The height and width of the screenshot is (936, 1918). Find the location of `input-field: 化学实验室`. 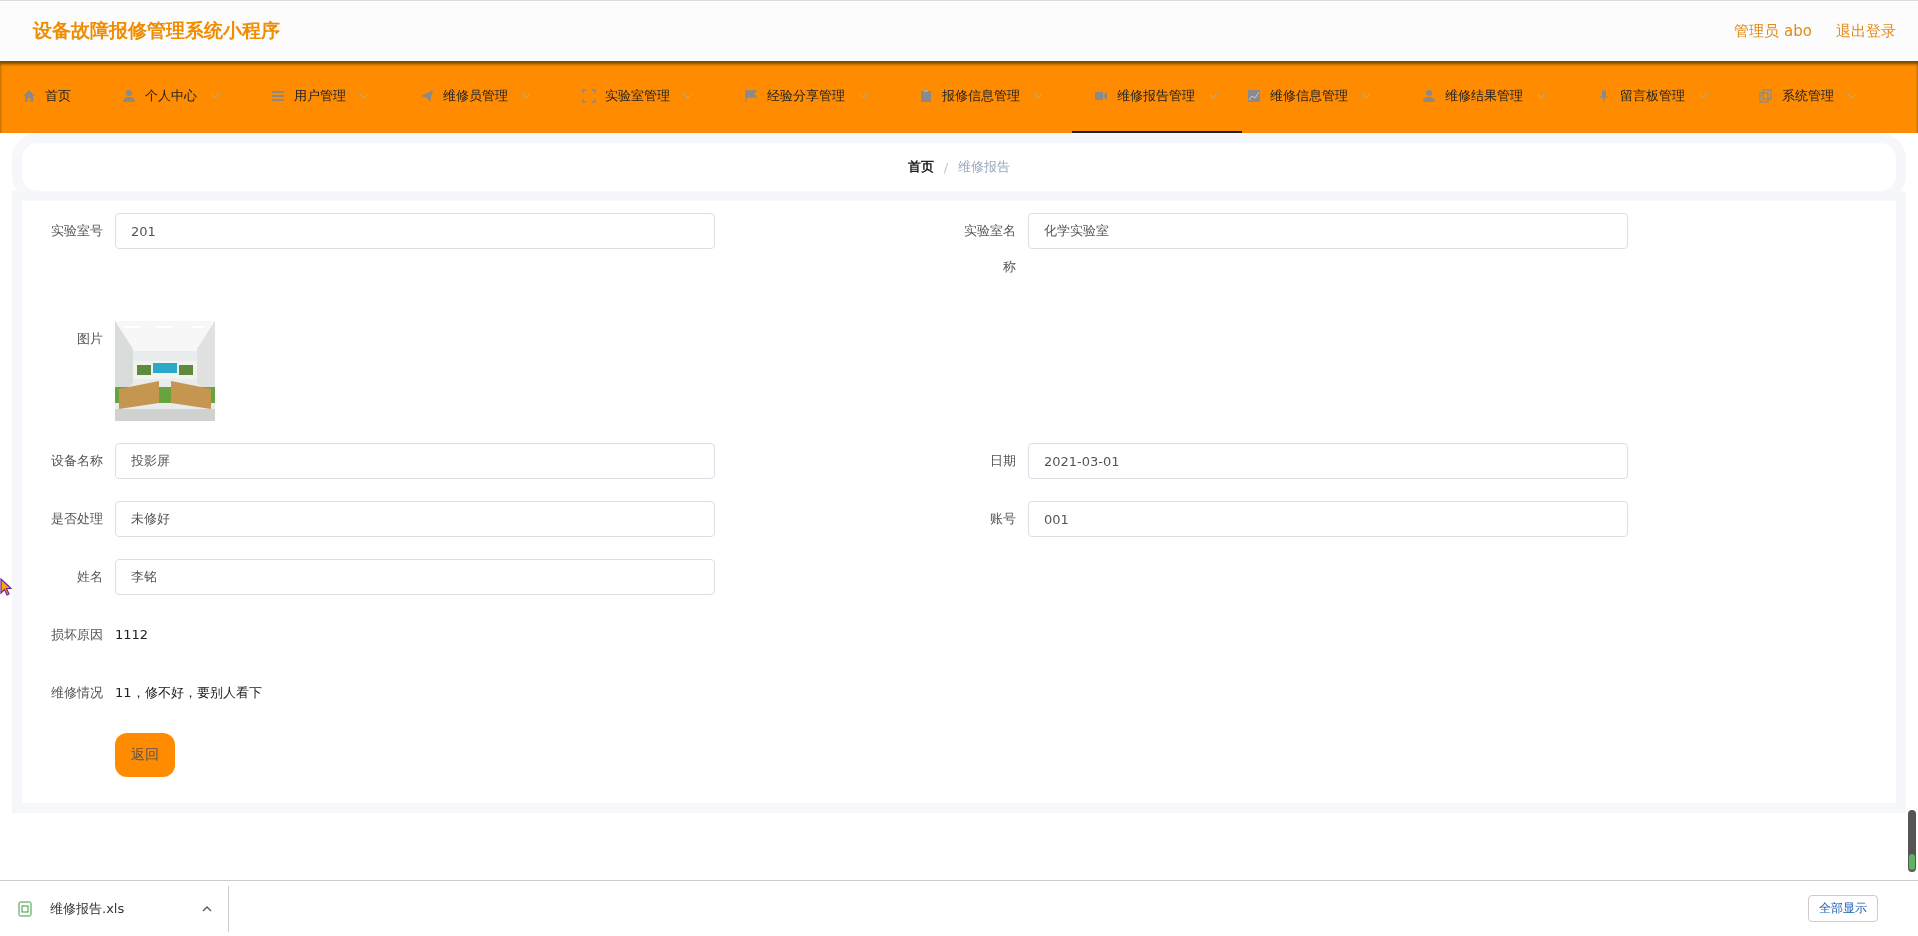

input-field: 化学实验室 is located at coordinates (1328, 231).